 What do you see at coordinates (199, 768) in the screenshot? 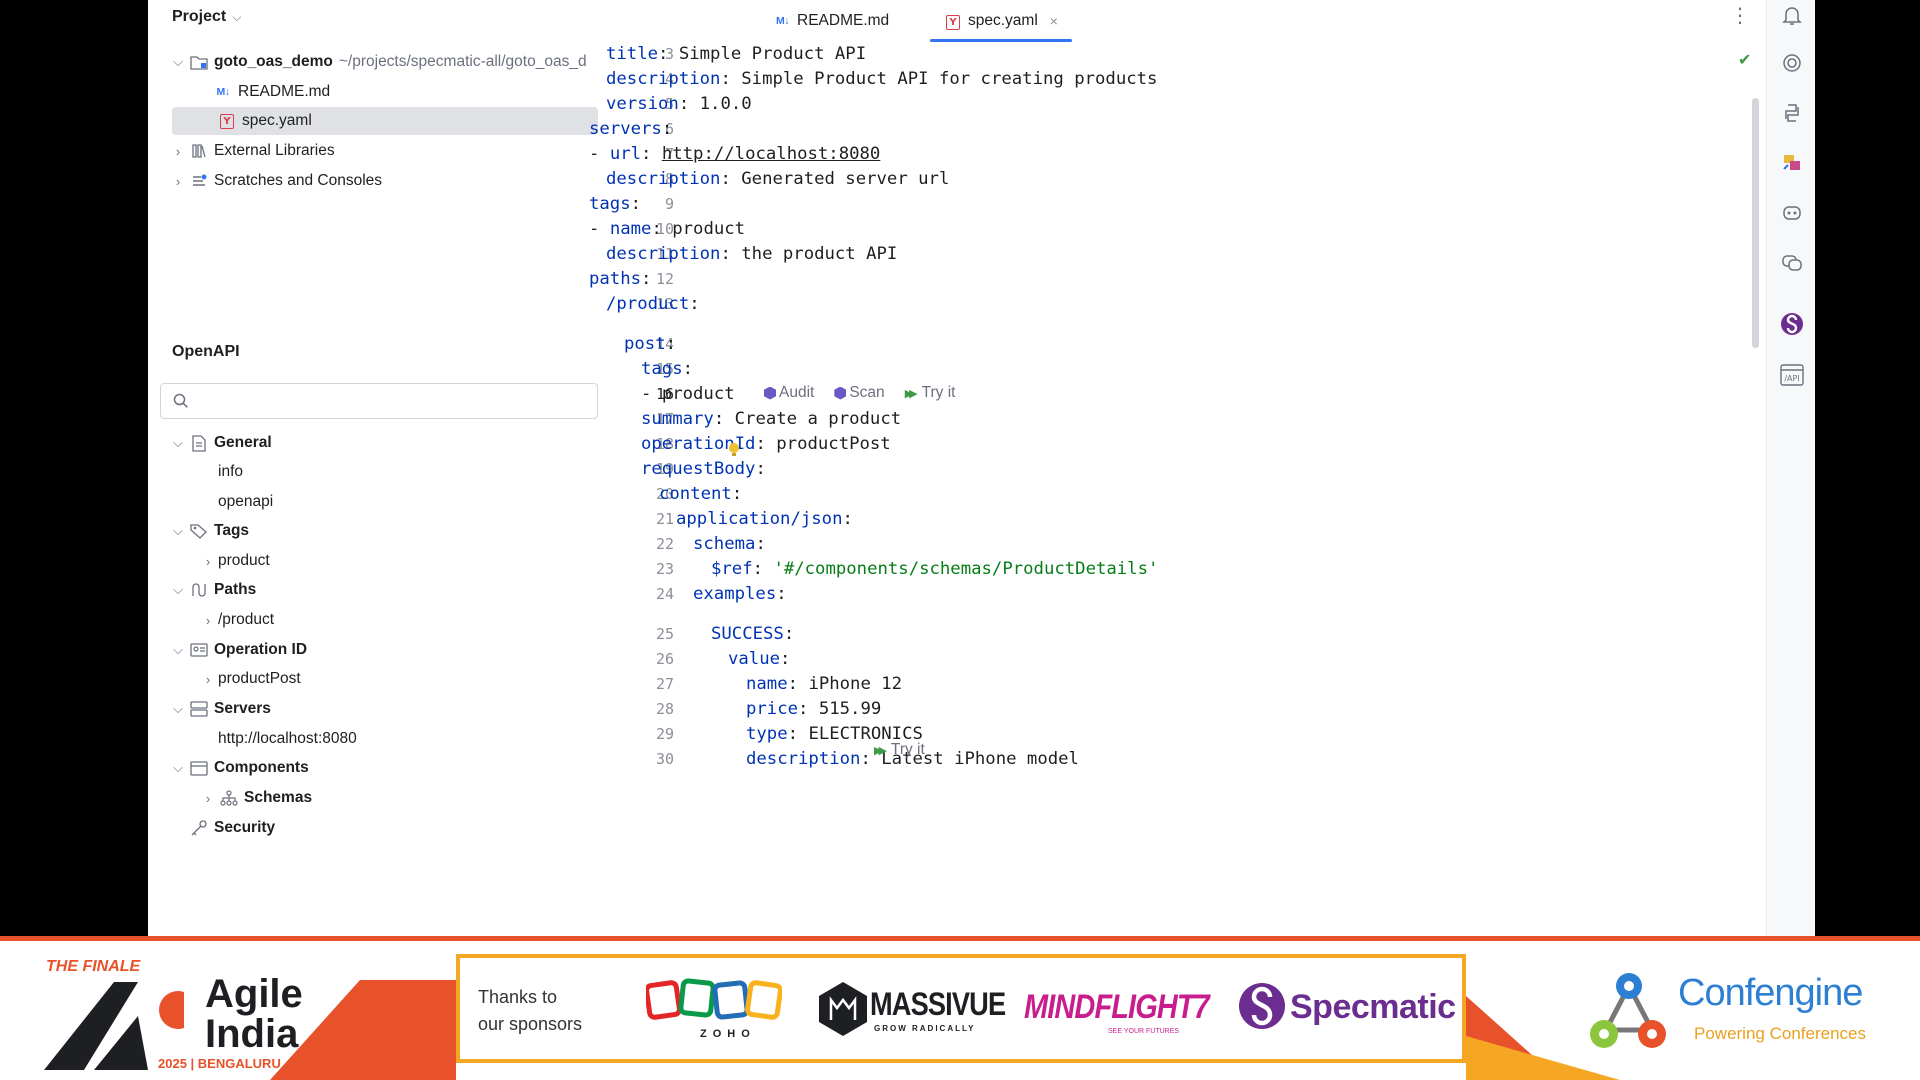
I see `components-icon` at bounding box center [199, 768].